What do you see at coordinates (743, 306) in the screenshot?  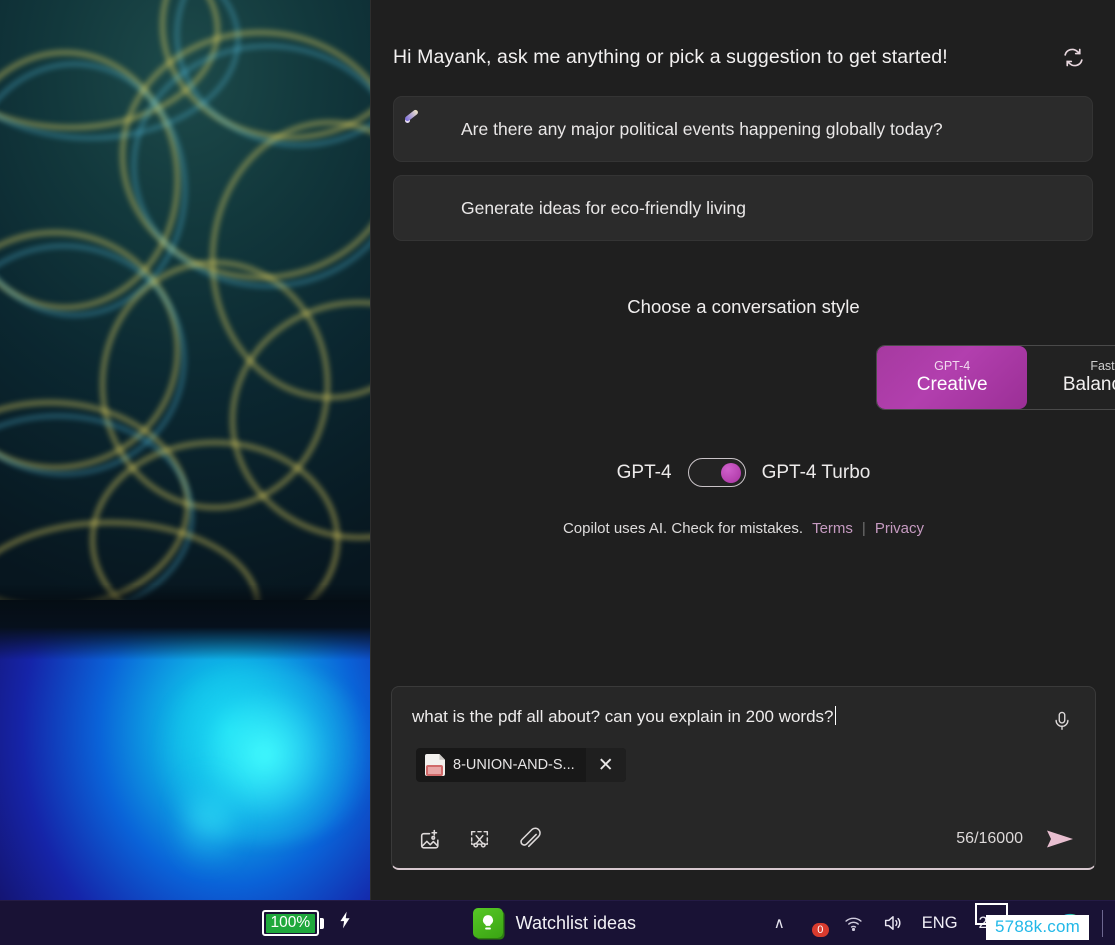 I see `conversation-style-title: Choose a conversation style` at bounding box center [743, 306].